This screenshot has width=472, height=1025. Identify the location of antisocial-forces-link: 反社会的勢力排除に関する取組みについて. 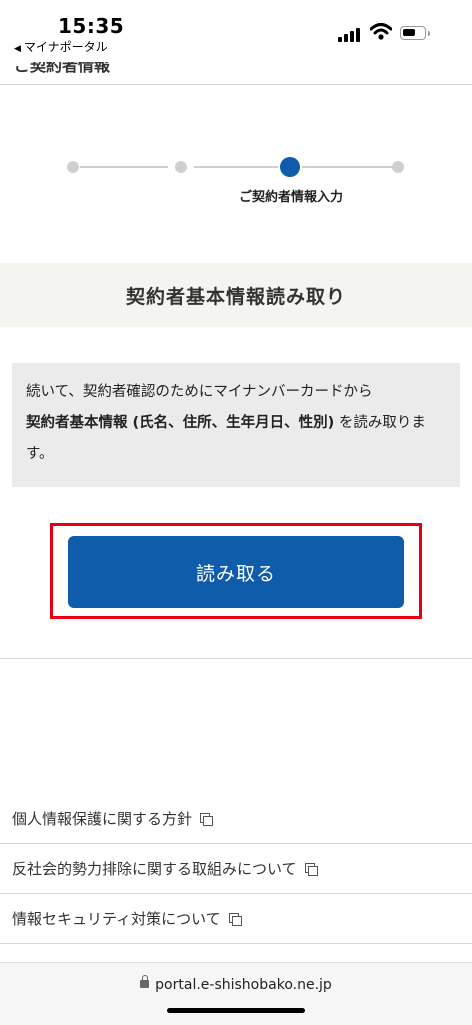
(165, 868).